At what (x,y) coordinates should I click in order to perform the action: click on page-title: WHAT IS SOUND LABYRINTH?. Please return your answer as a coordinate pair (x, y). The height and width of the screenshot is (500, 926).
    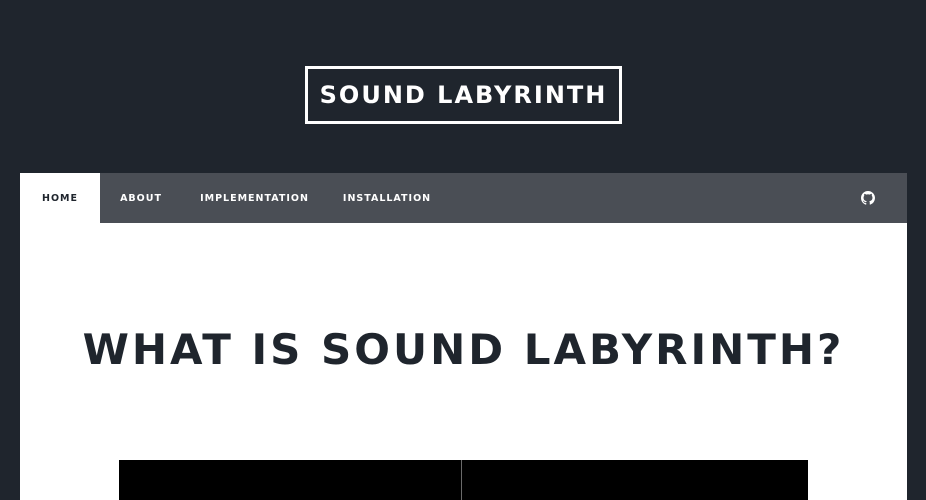
    Looking at the image, I should click on (463, 349).